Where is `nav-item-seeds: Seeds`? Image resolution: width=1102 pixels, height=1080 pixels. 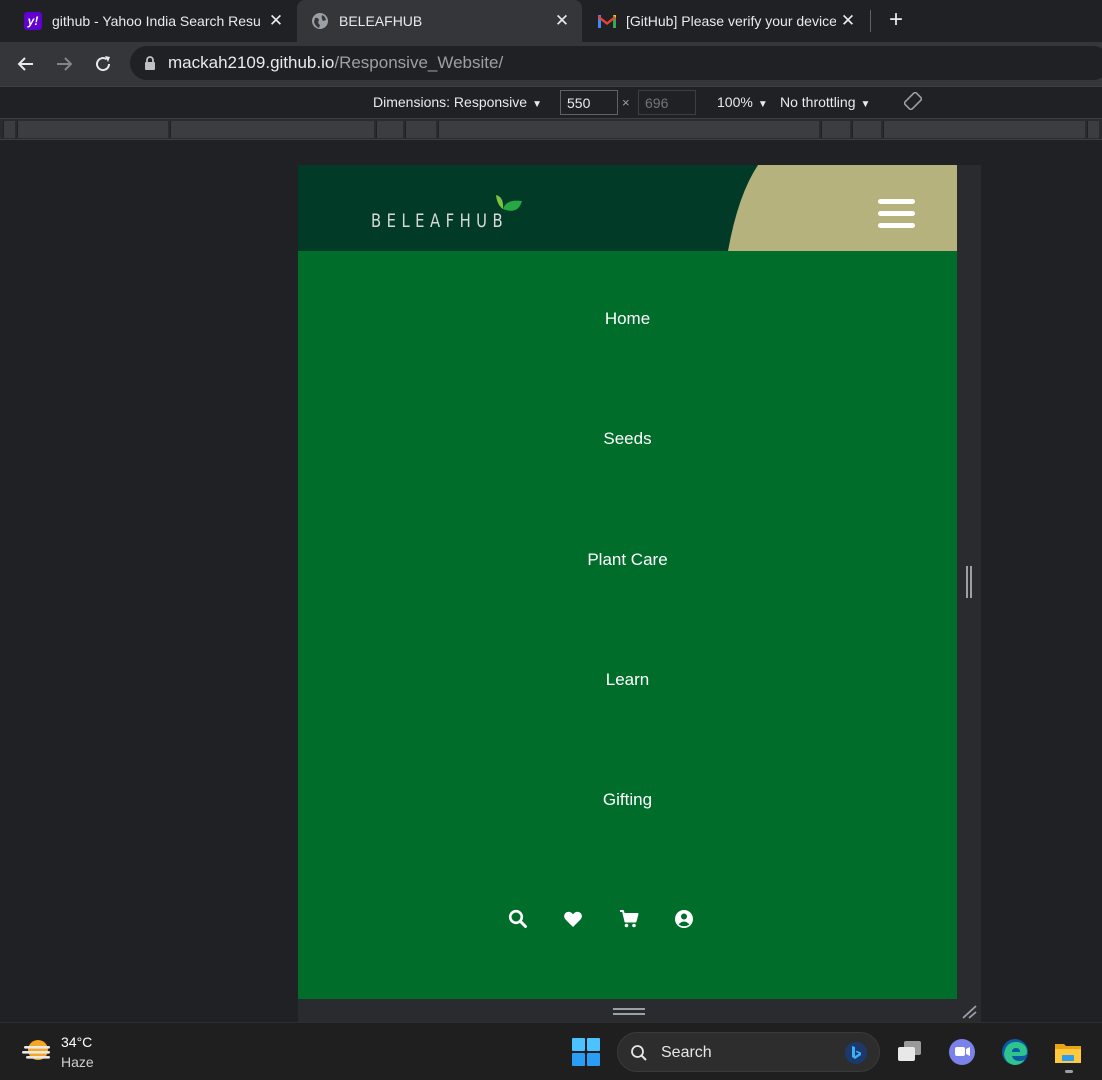
nav-item-seeds: Seeds is located at coordinates (627, 439).